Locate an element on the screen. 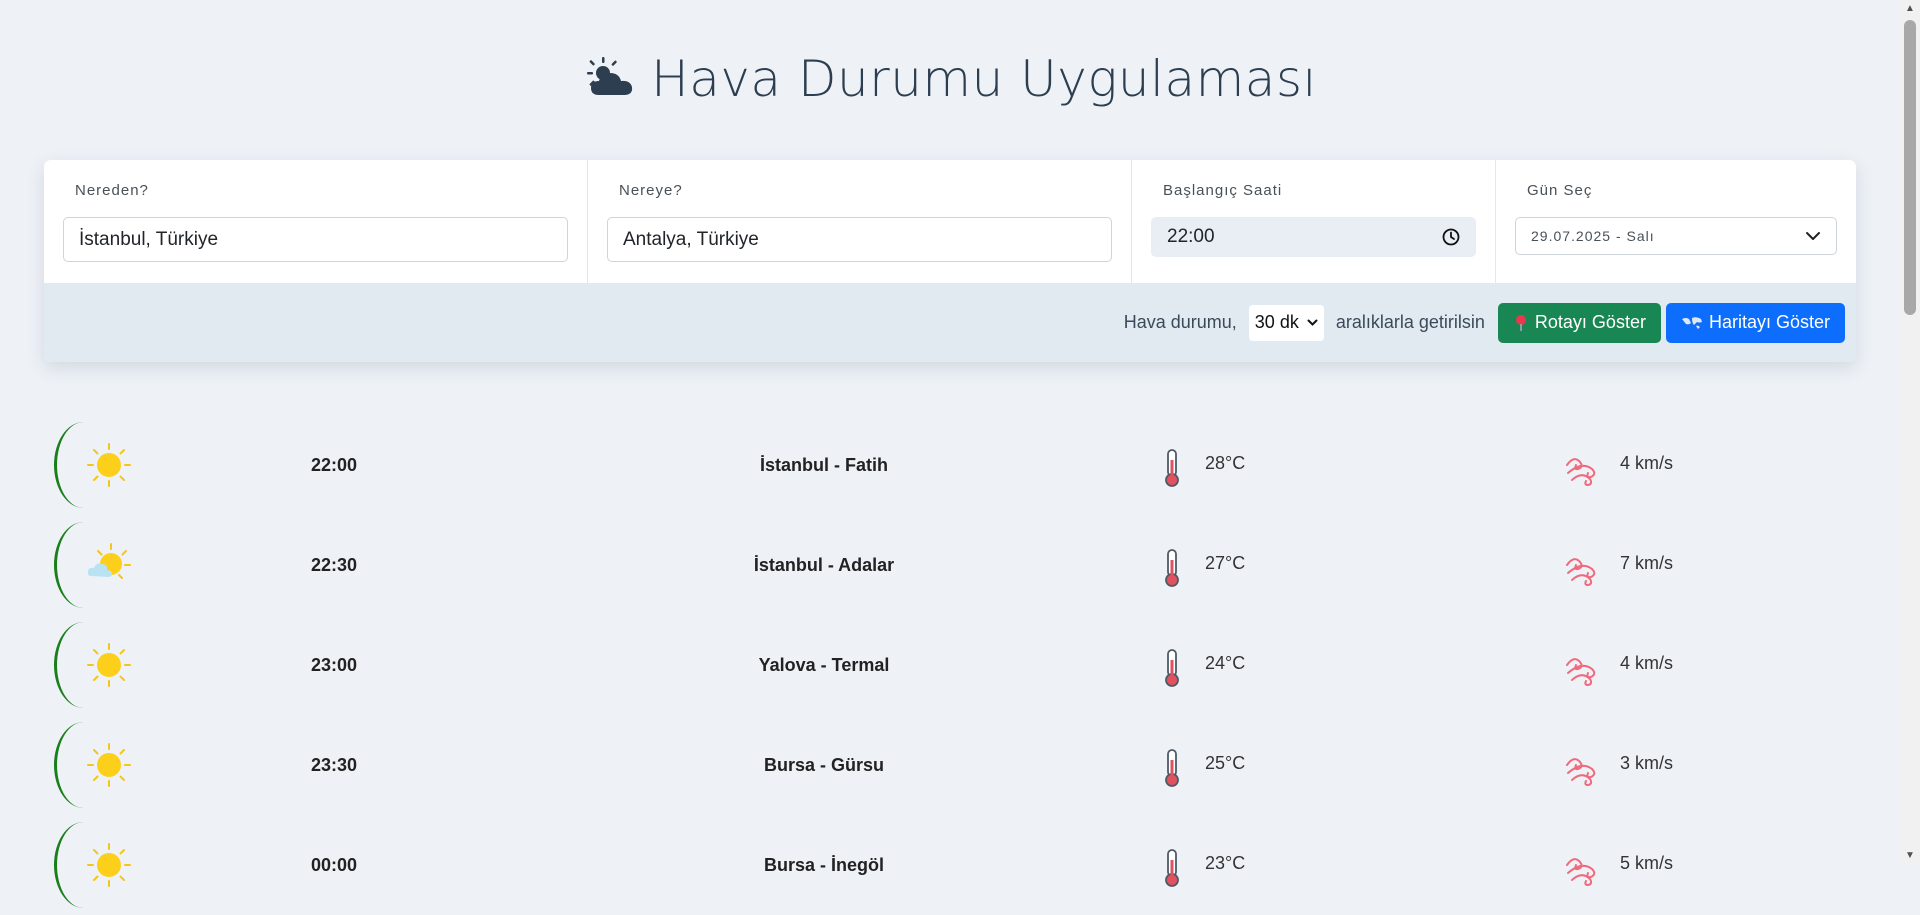 The width and height of the screenshot is (1920, 915). forecast-time: 22:30 is located at coordinates (334, 565).